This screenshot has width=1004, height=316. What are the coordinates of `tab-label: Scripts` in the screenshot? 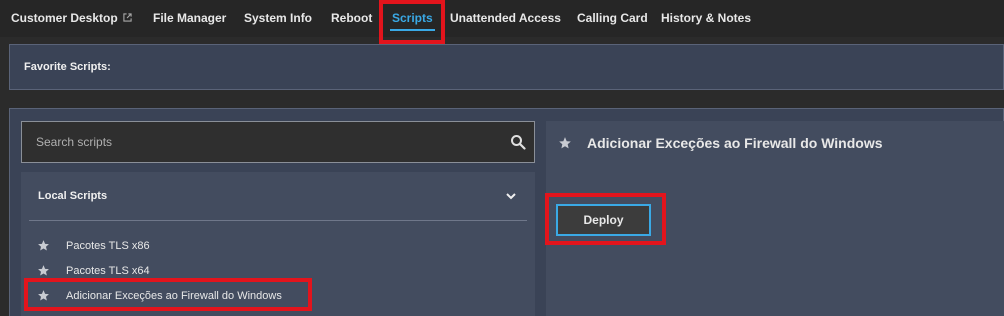 It's located at (412, 18).